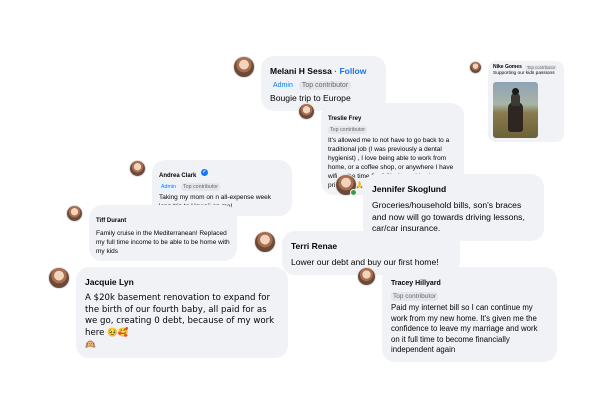 This screenshot has width=600, height=400. I want to click on author-name: Jacquie Lyn, so click(109, 282).